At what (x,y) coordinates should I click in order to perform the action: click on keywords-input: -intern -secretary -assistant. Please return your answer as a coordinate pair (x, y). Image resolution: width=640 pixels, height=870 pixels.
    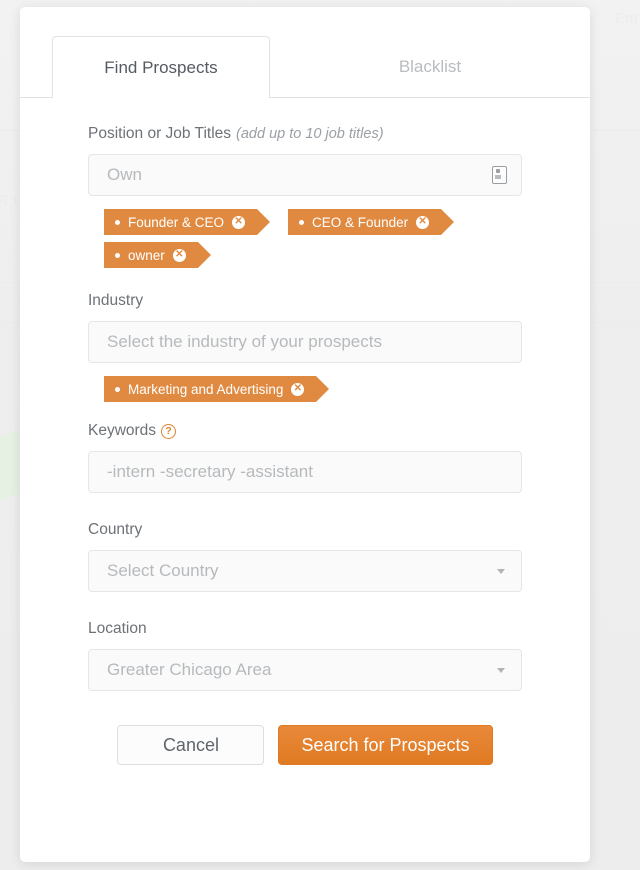
    Looking at the image, I should click on (307, 472).